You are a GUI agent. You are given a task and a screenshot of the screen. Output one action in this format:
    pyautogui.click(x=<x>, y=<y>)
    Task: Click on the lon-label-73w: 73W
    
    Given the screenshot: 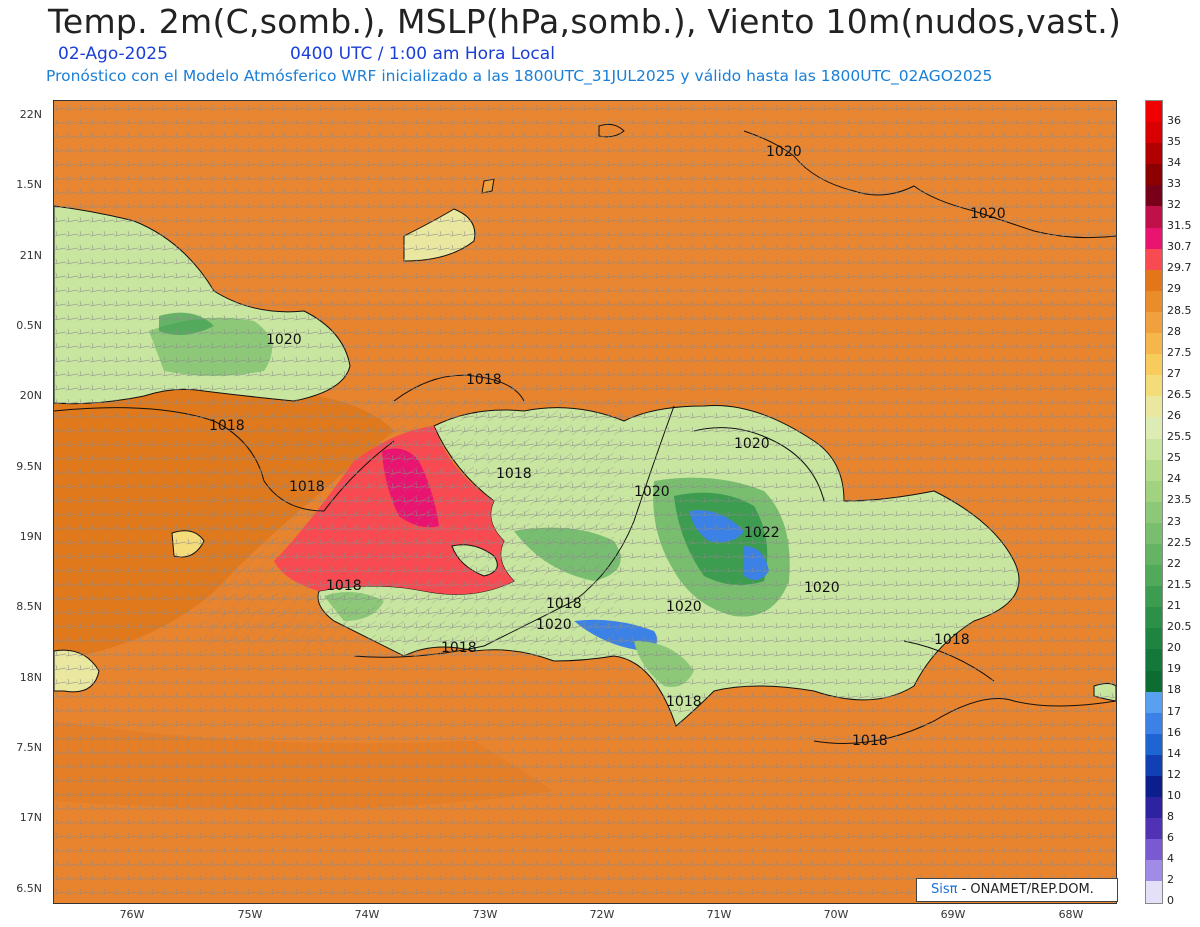 What is the action you would take?
    pyautogui.click(x=485, y=914)
    